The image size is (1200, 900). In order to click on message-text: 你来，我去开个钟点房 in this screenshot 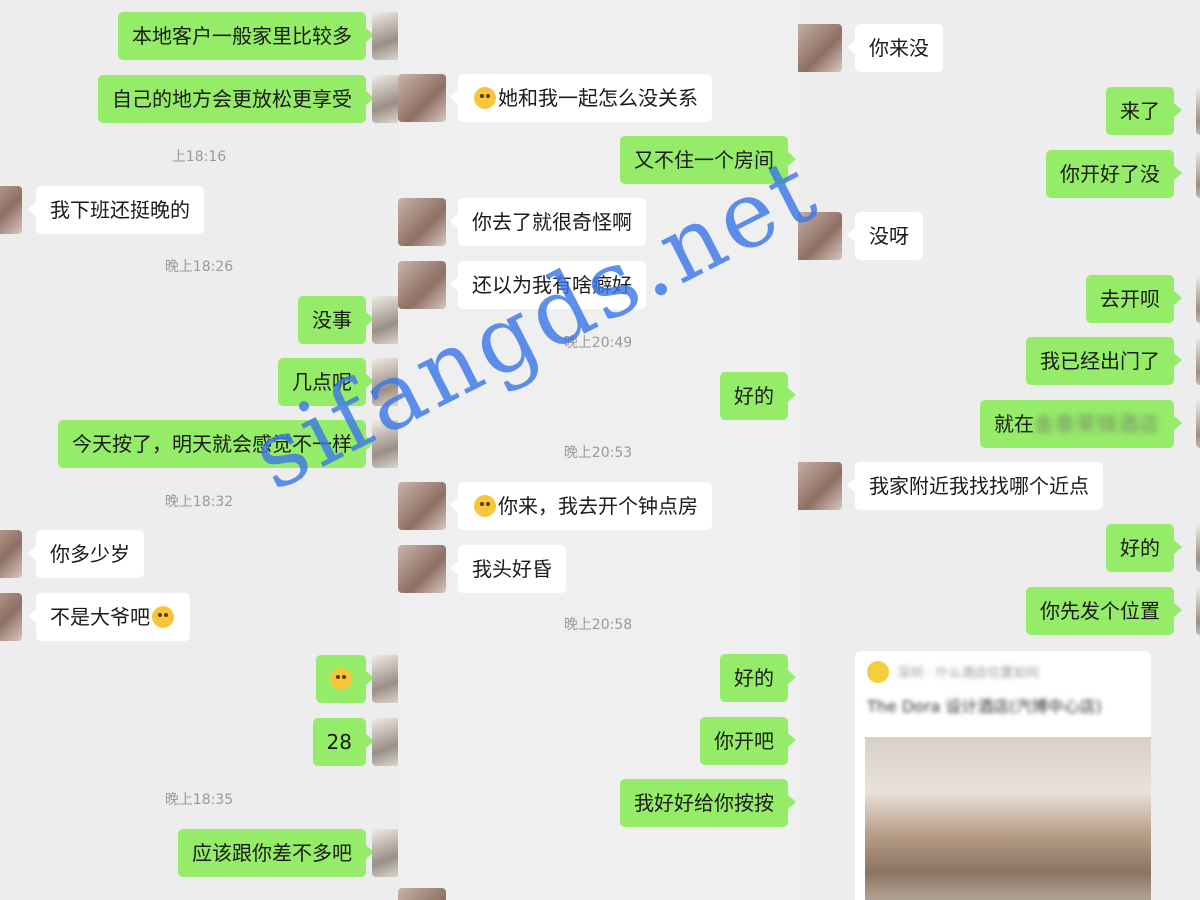, I will do `click(598, 506)`.